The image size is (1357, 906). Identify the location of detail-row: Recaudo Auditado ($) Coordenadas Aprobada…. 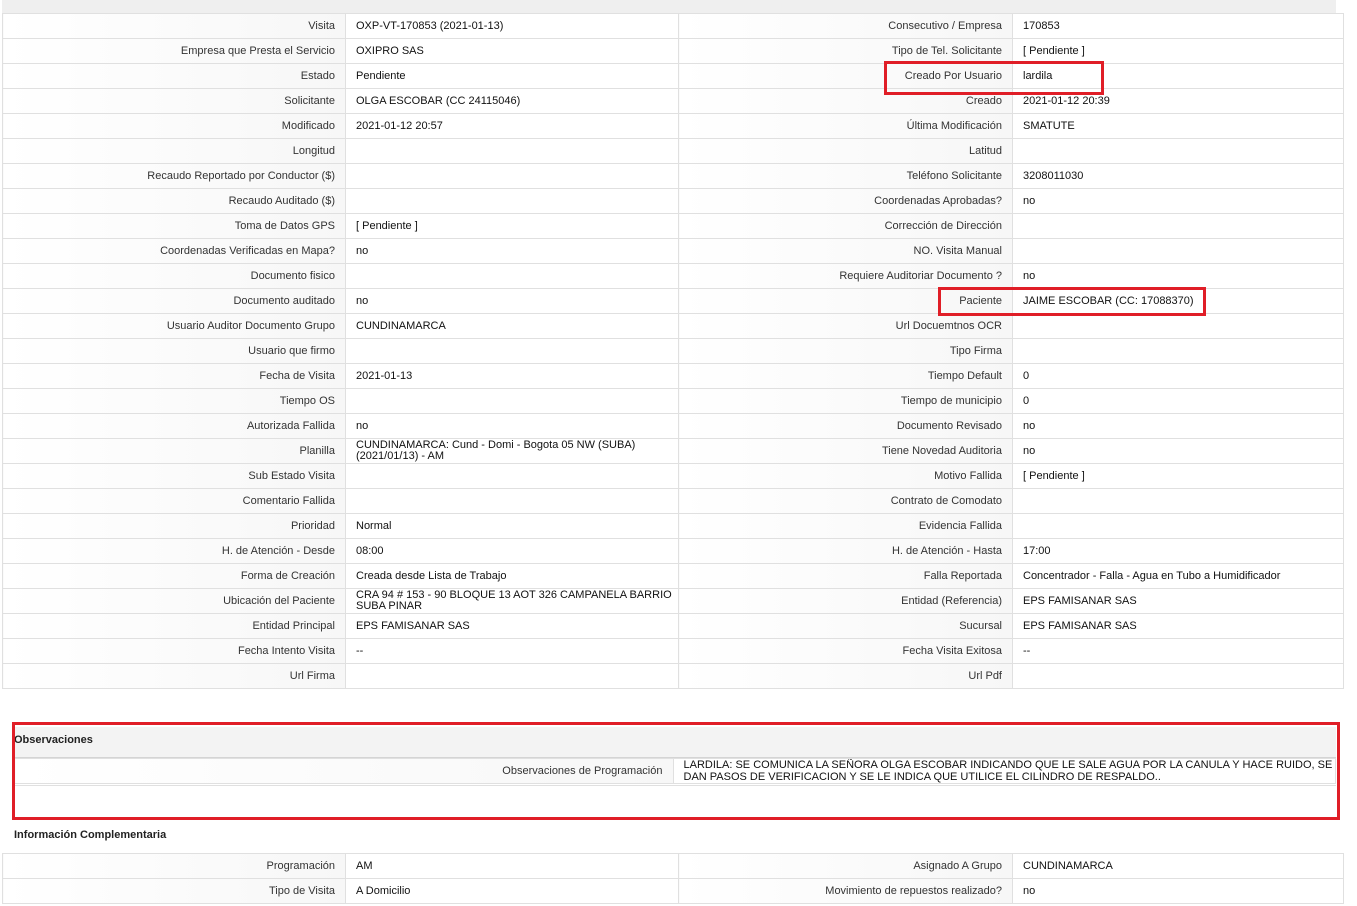
(673, 201).